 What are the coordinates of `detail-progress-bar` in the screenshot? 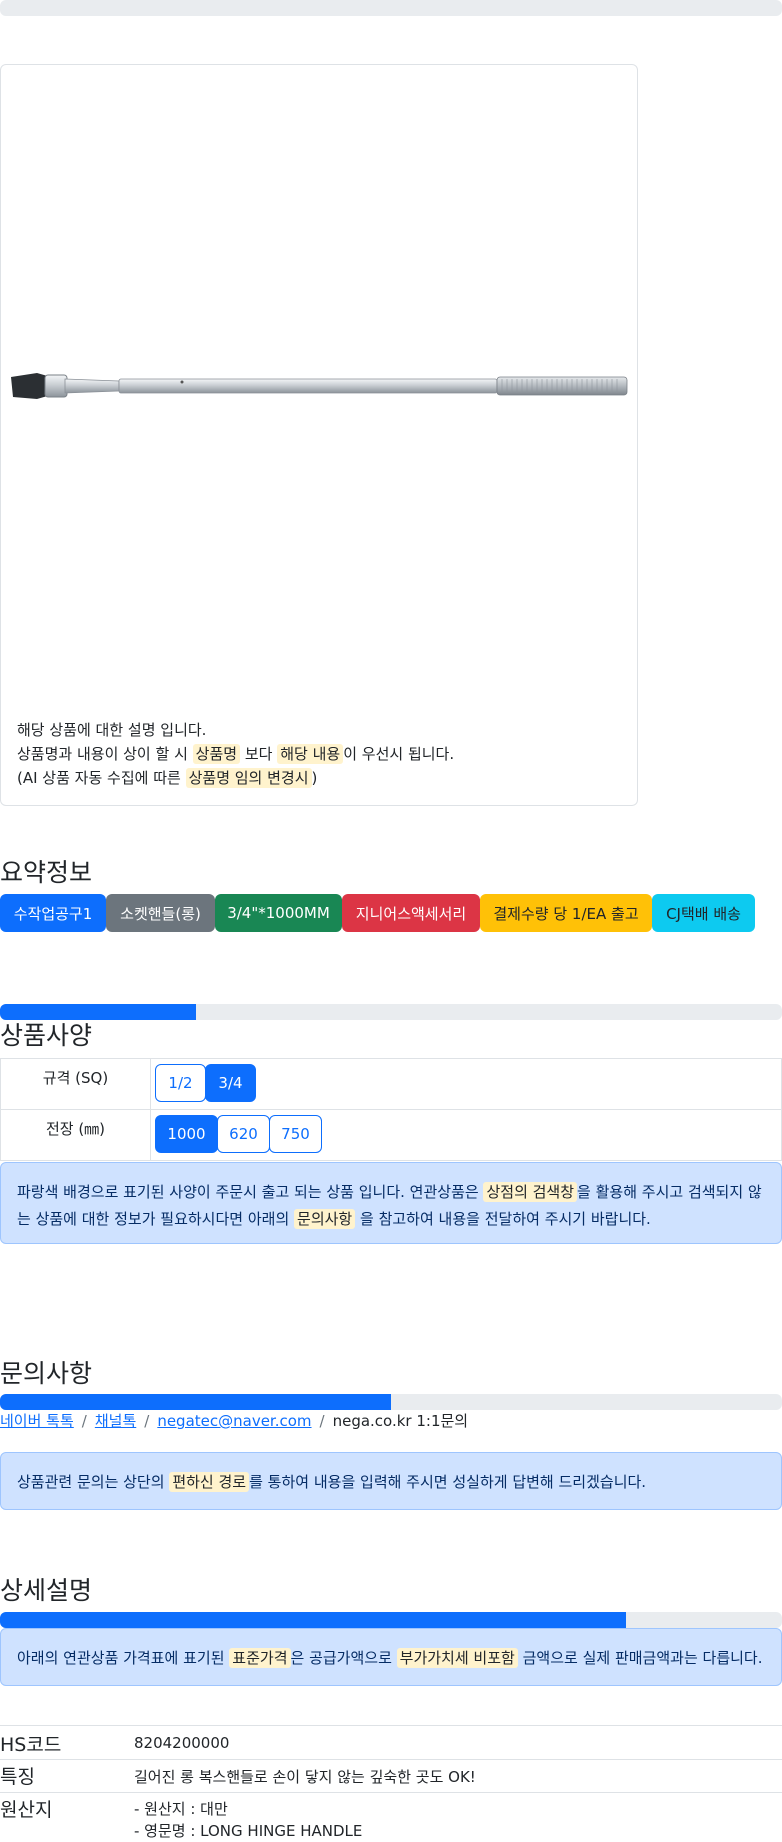 It's located at (391, 1620).